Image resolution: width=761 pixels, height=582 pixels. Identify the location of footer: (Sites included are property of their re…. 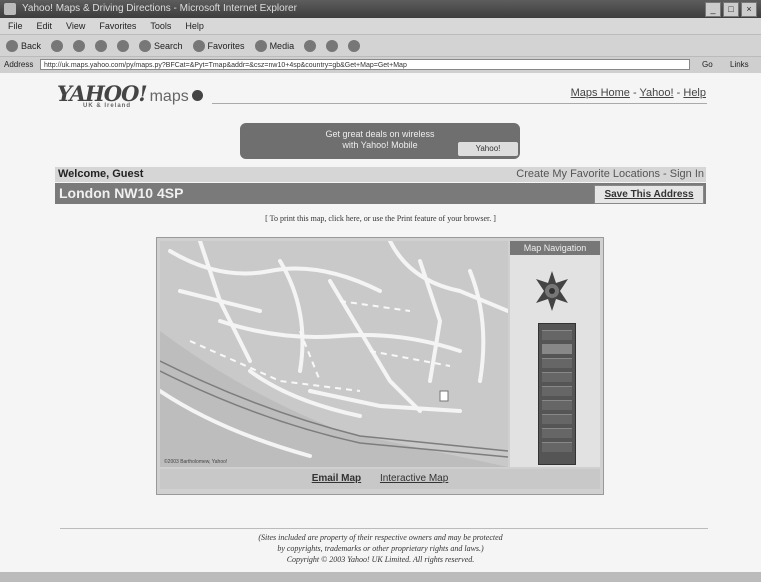
(380, 548).